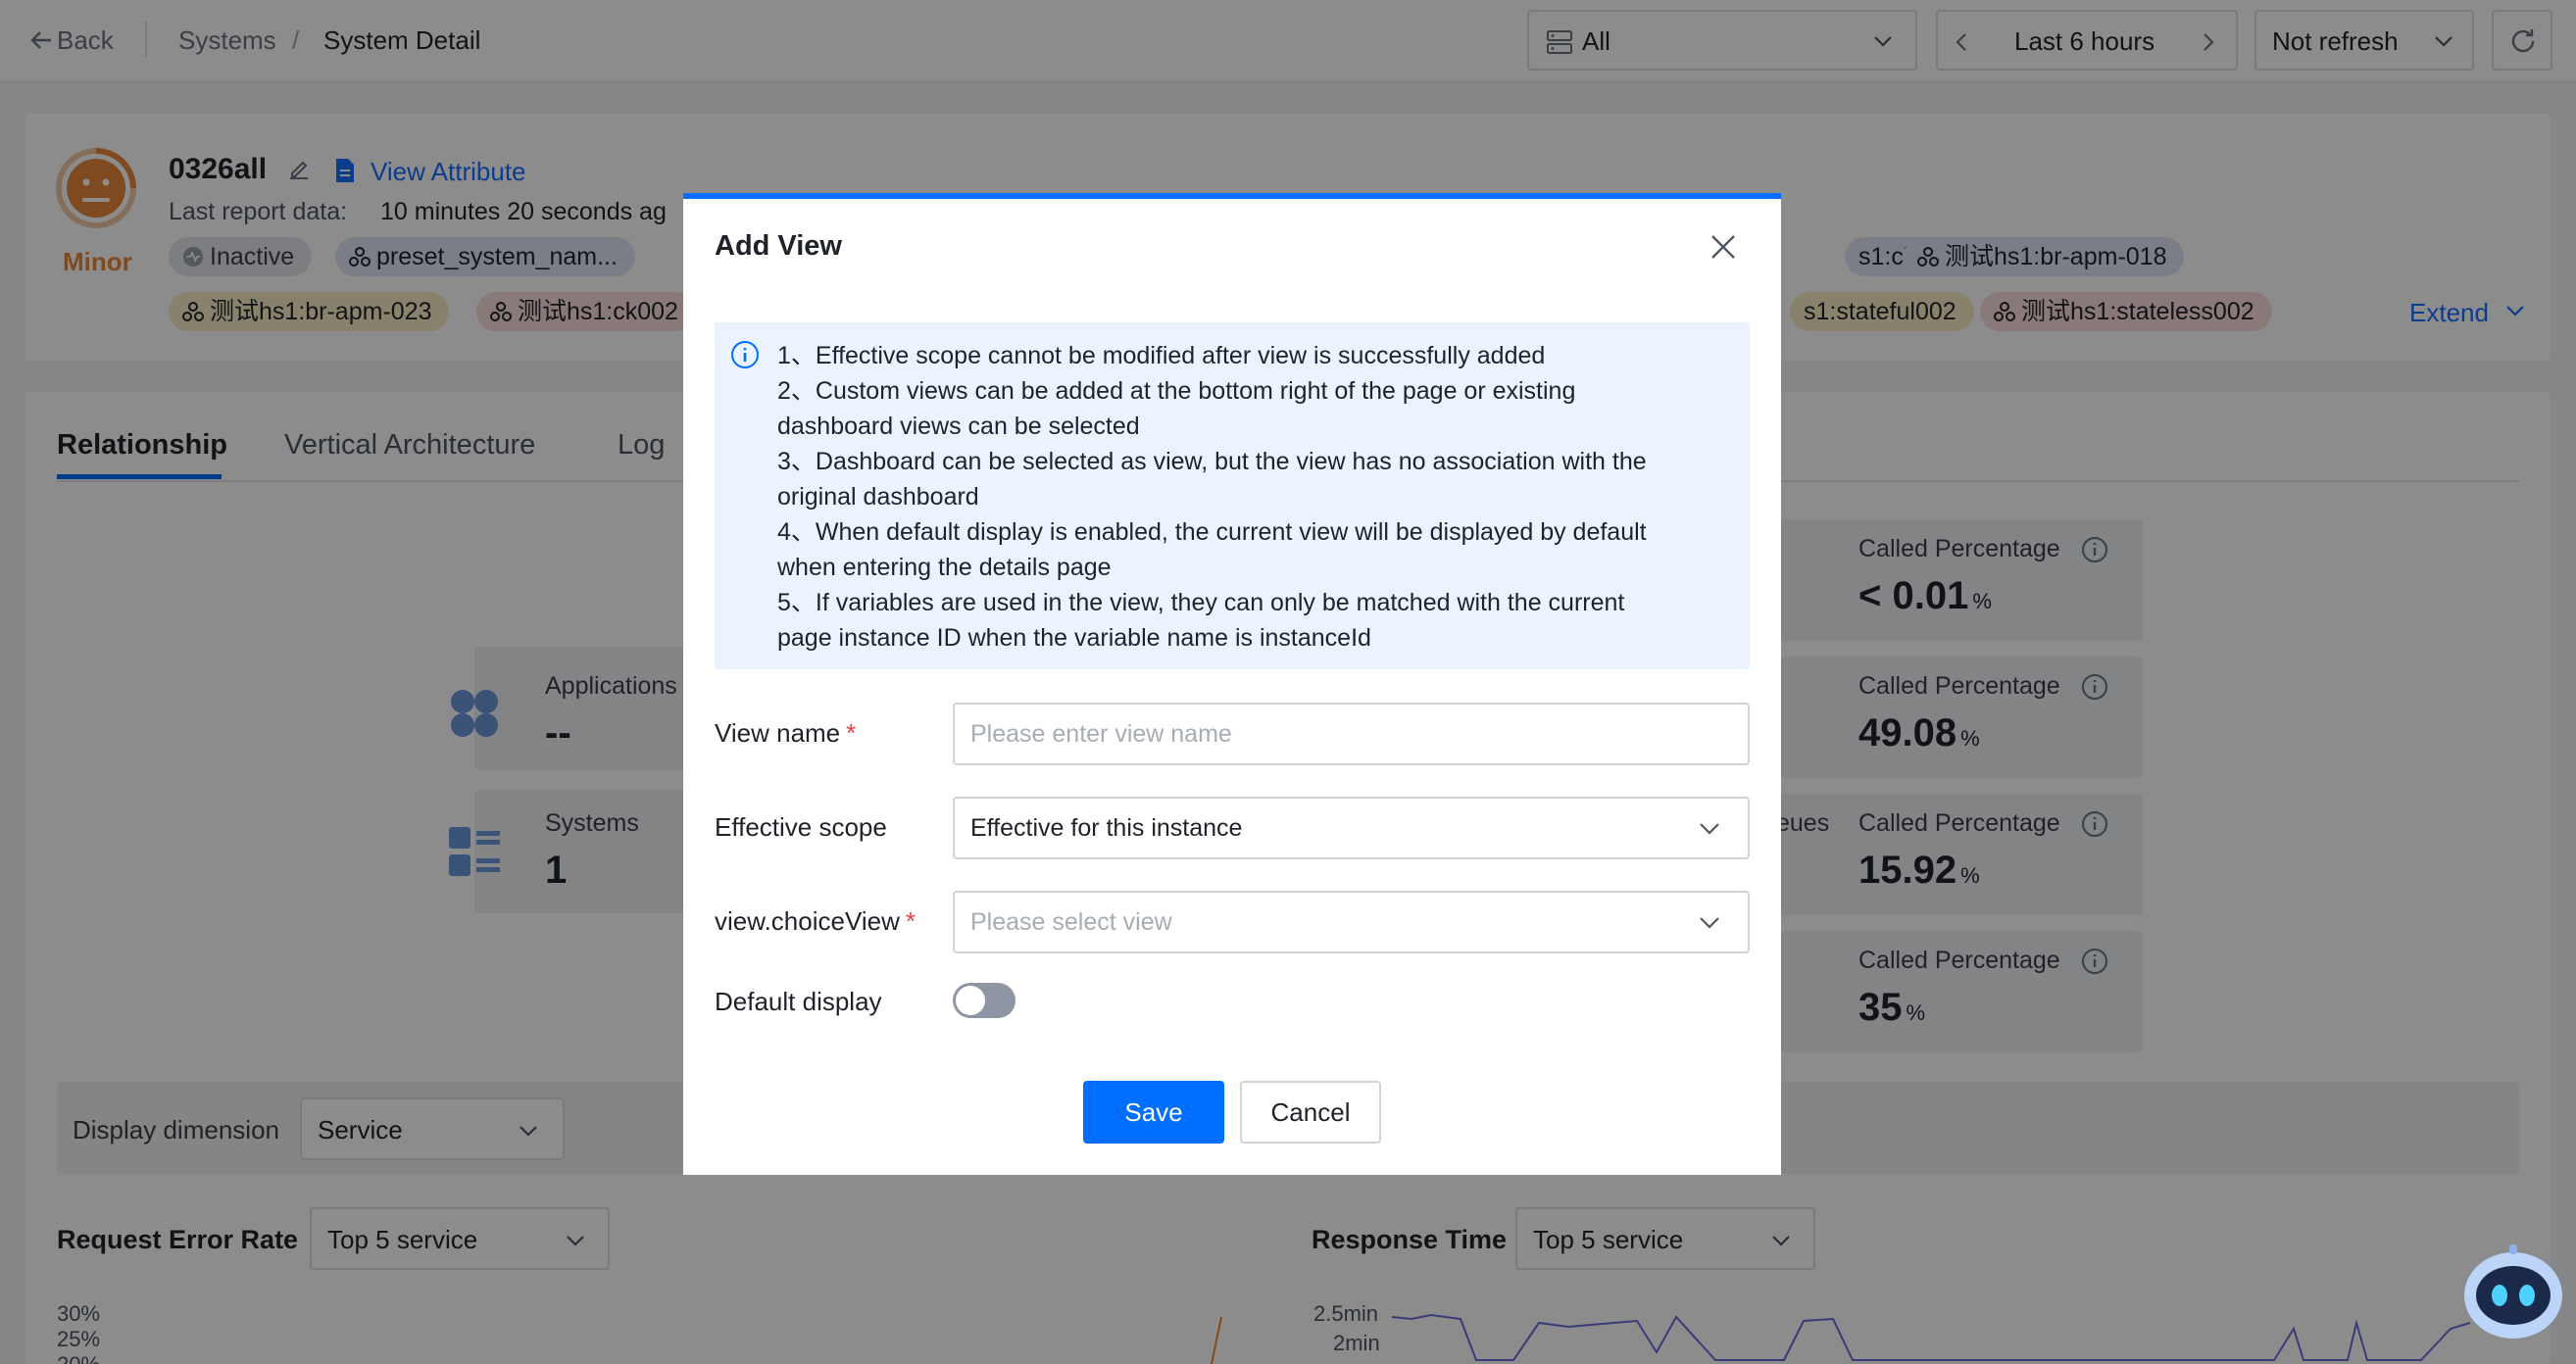 The width and height of the screenshot is (2576, 1364). What do you see at coordinates (1106, 828) in the screenshot?
I see `effective-scope-value: Effective for this instance` at bounding box center [1106, 828].